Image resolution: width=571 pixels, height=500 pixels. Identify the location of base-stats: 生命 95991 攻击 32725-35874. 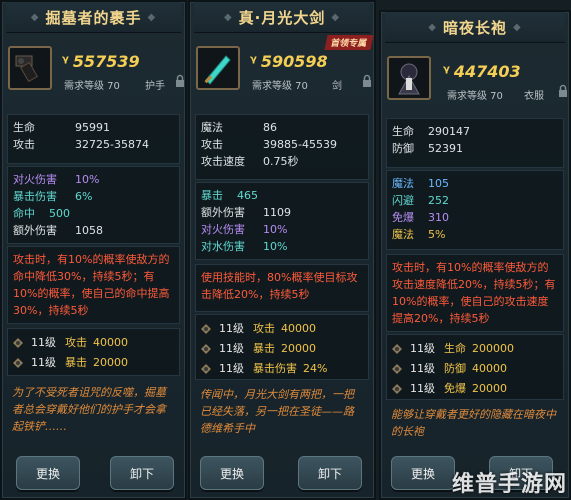
(93, 139).